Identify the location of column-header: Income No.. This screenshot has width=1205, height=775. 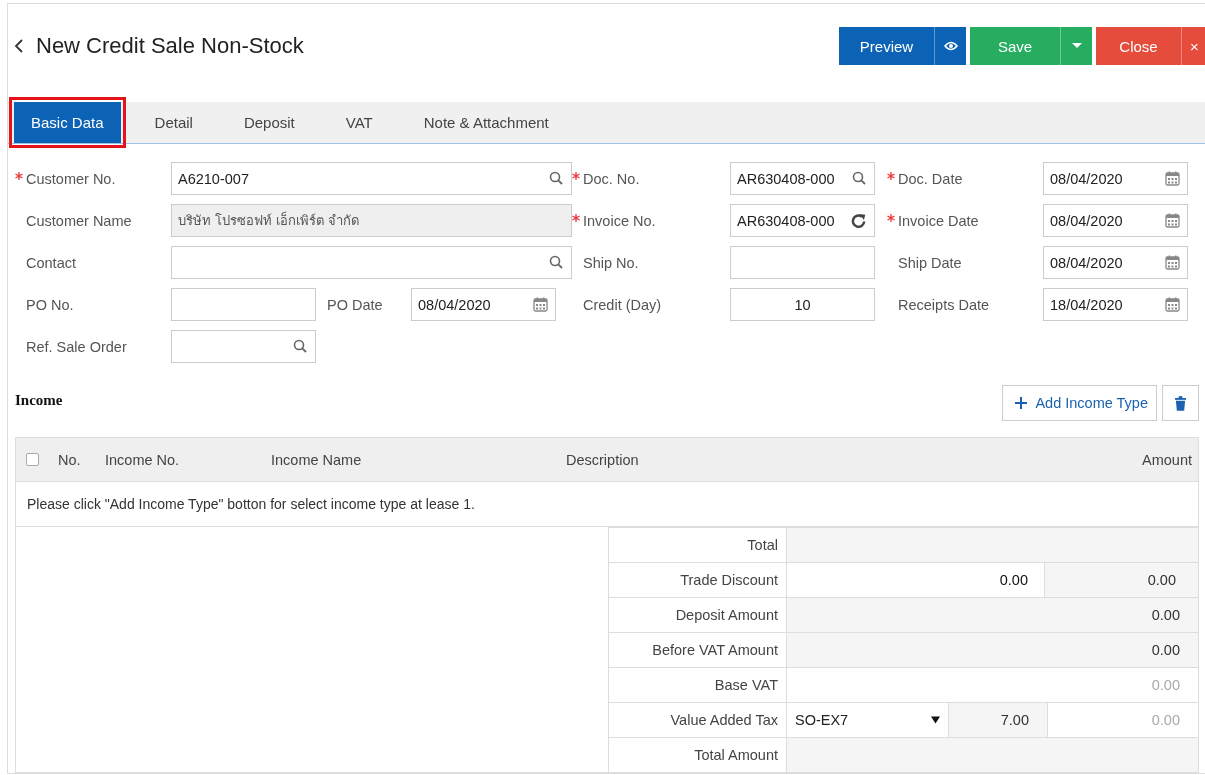
(143, 459).